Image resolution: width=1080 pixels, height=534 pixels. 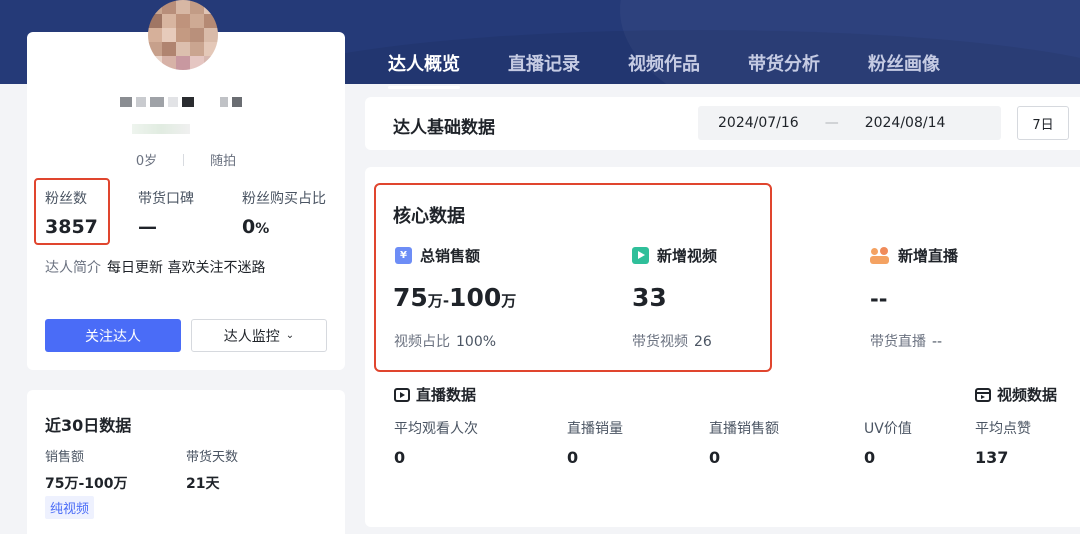 What do you see at coordinates (212, 457) in the screenshot?
I see `last30-days-label: 带货天数` at bounding box center [212, 457].